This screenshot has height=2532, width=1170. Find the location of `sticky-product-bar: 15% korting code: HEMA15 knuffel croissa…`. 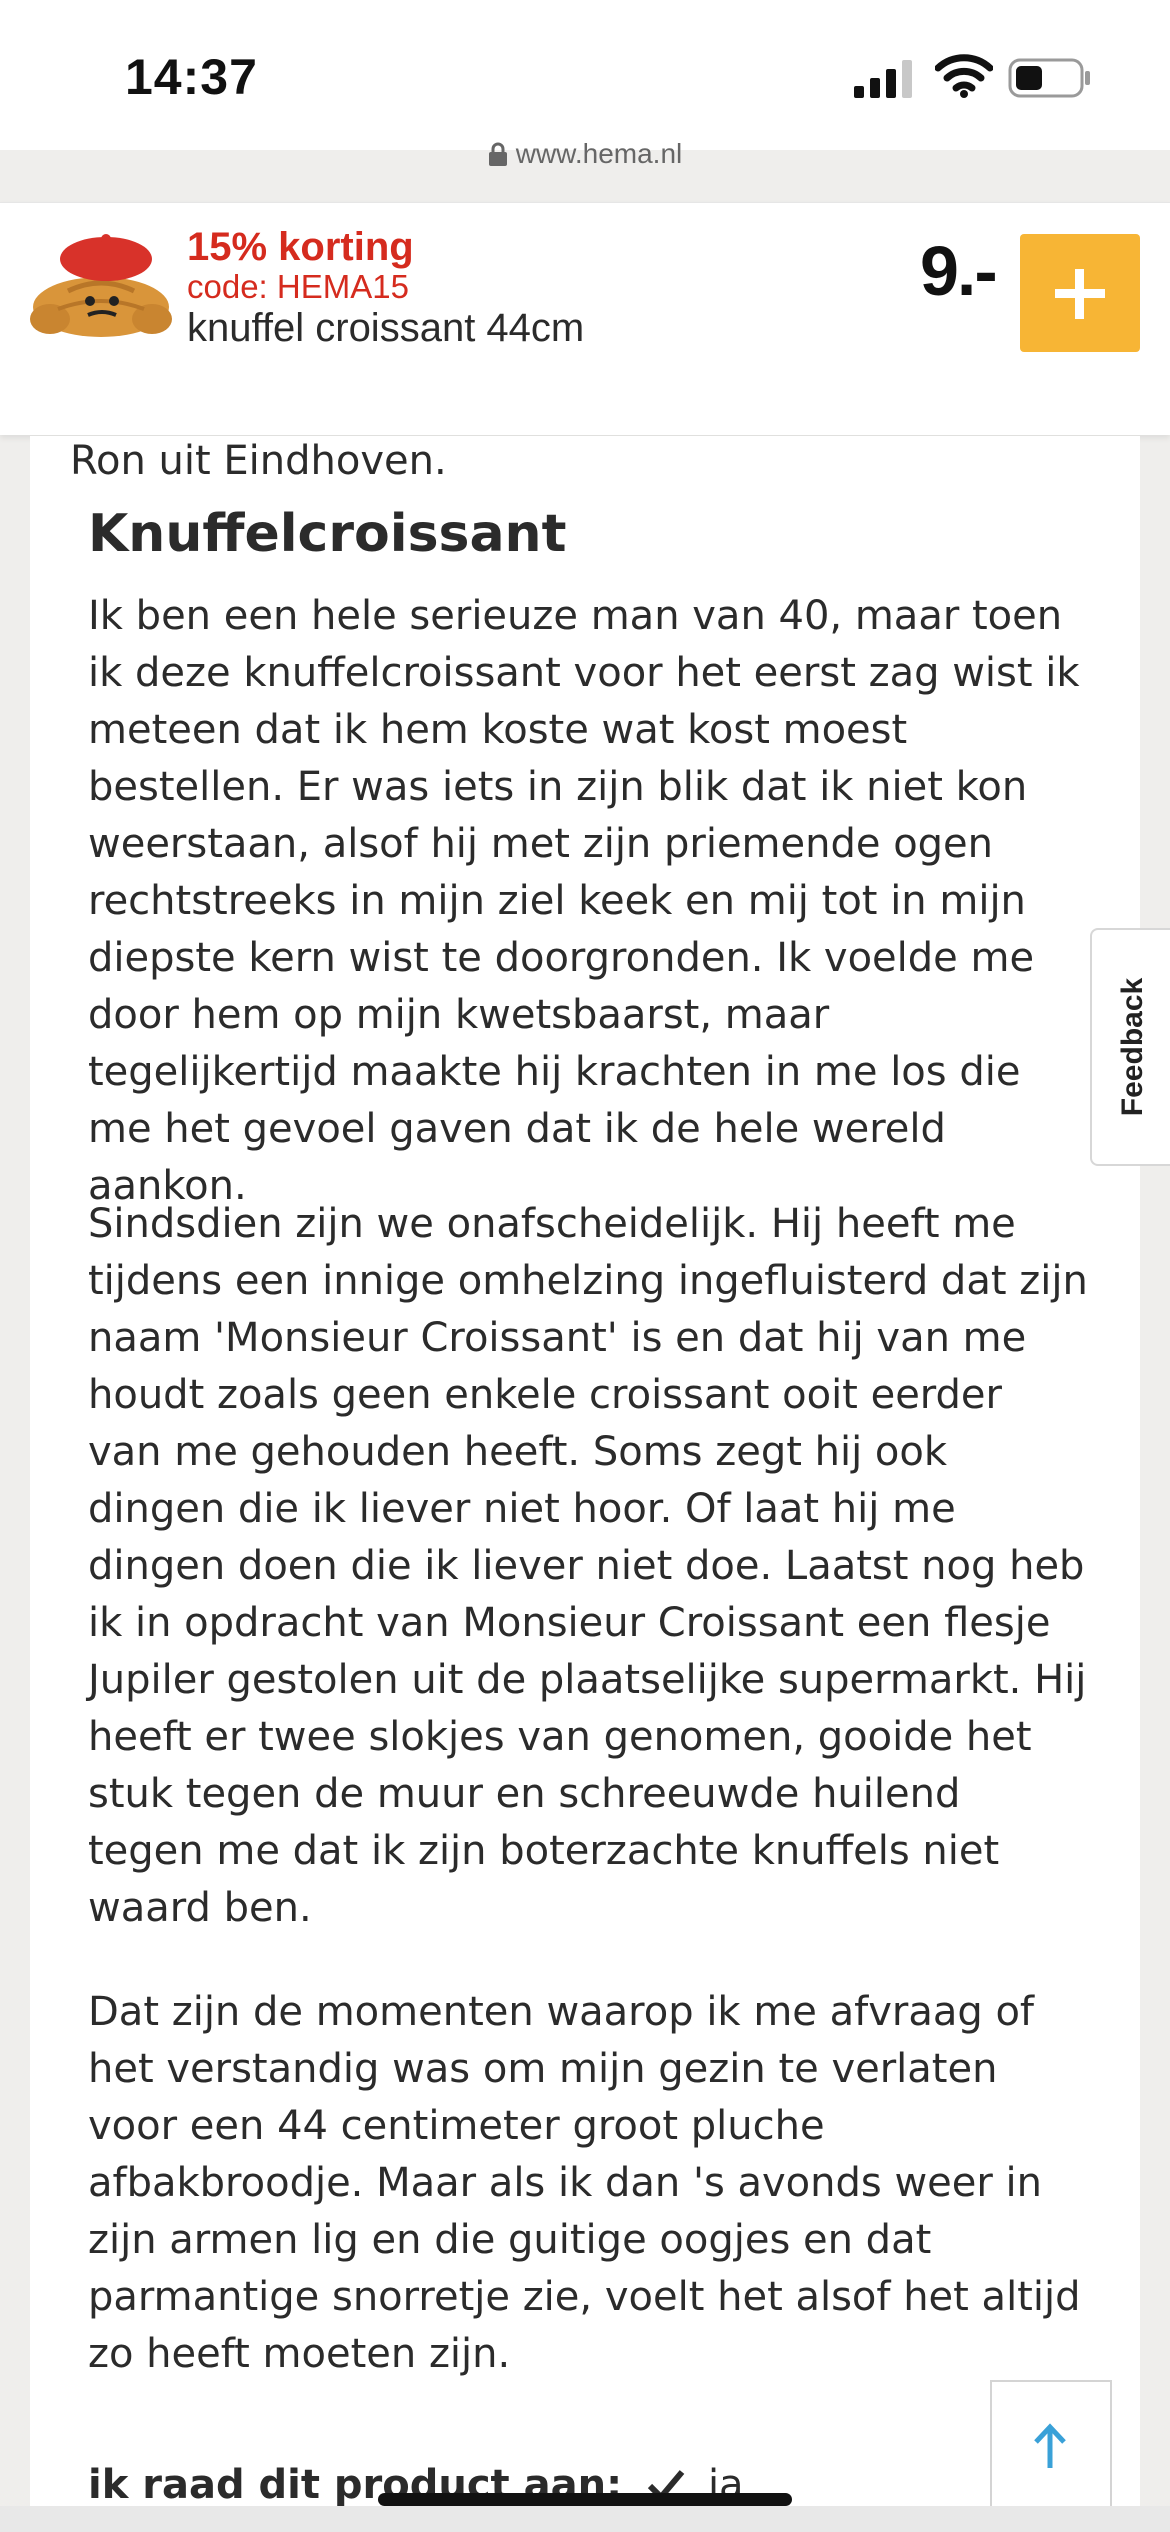

sticky-product-bar: 15% korting code: HEMA15 knuffel croissa… is located at coordinates (585, 318).